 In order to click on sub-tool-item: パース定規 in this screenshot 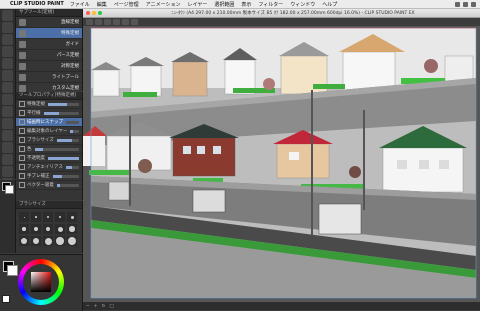, I will do `click(49, 55)`.